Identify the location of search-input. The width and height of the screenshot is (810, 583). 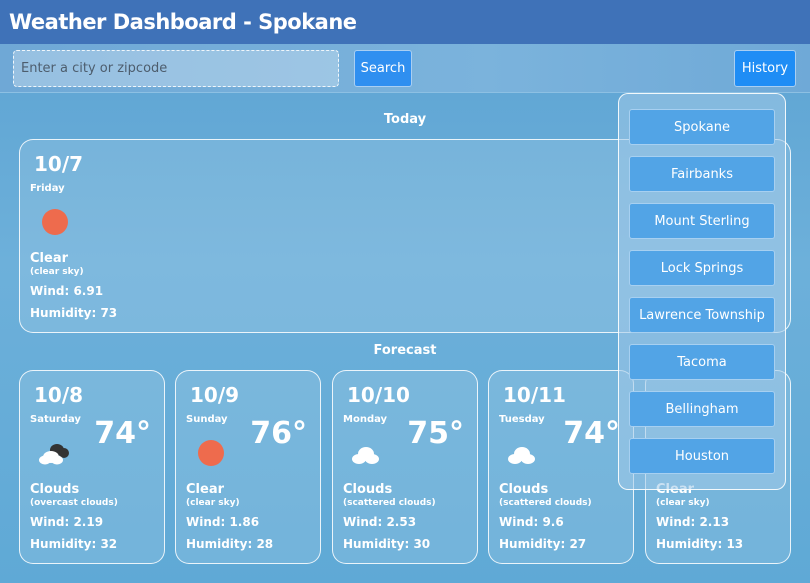
(176, 68).